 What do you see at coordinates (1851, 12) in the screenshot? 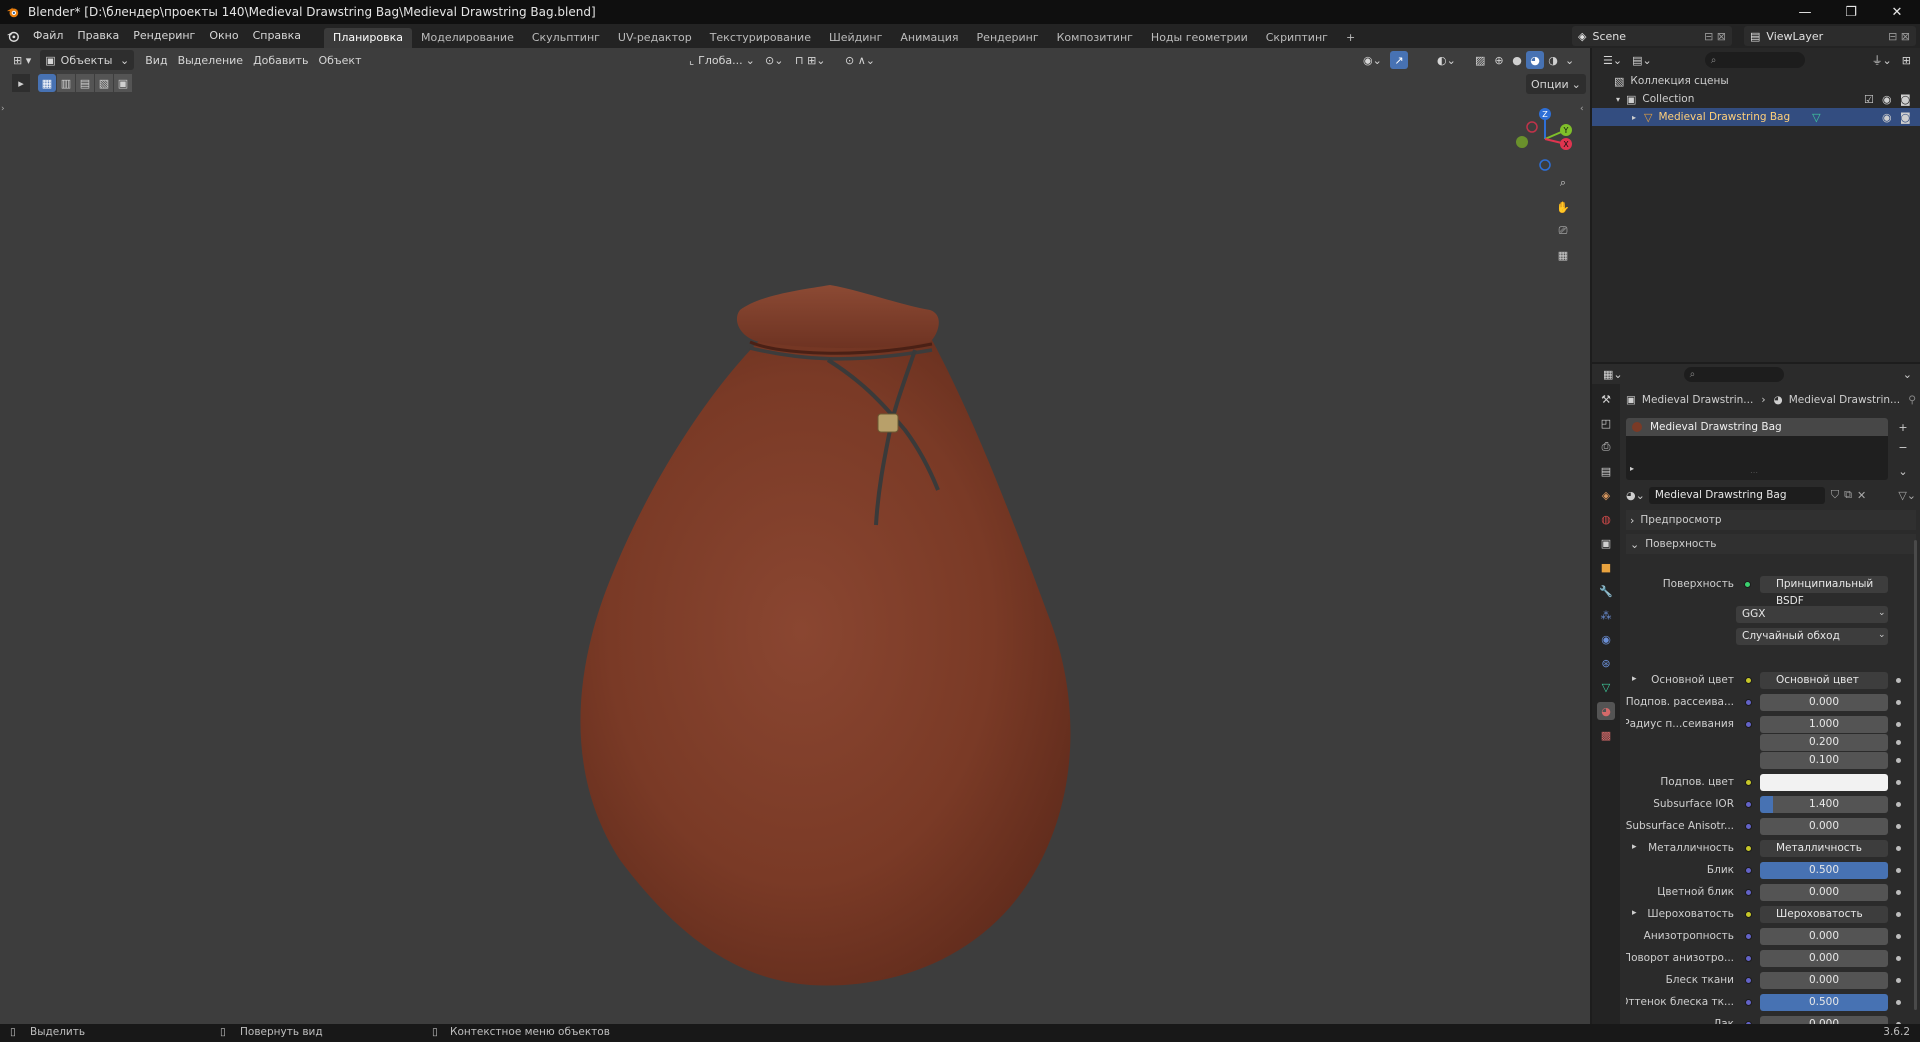
I see `maximize-button: ❐` at bounding box center [1851, 12].